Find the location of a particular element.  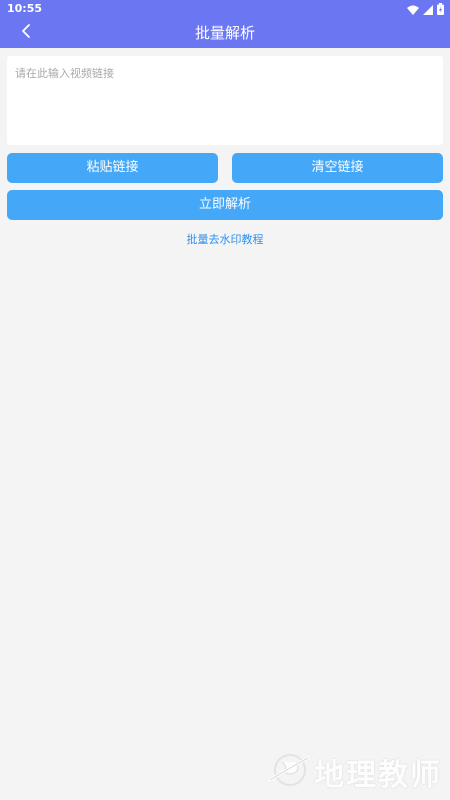

app-bar: 批量解析 is located at coordinates (225, 33).